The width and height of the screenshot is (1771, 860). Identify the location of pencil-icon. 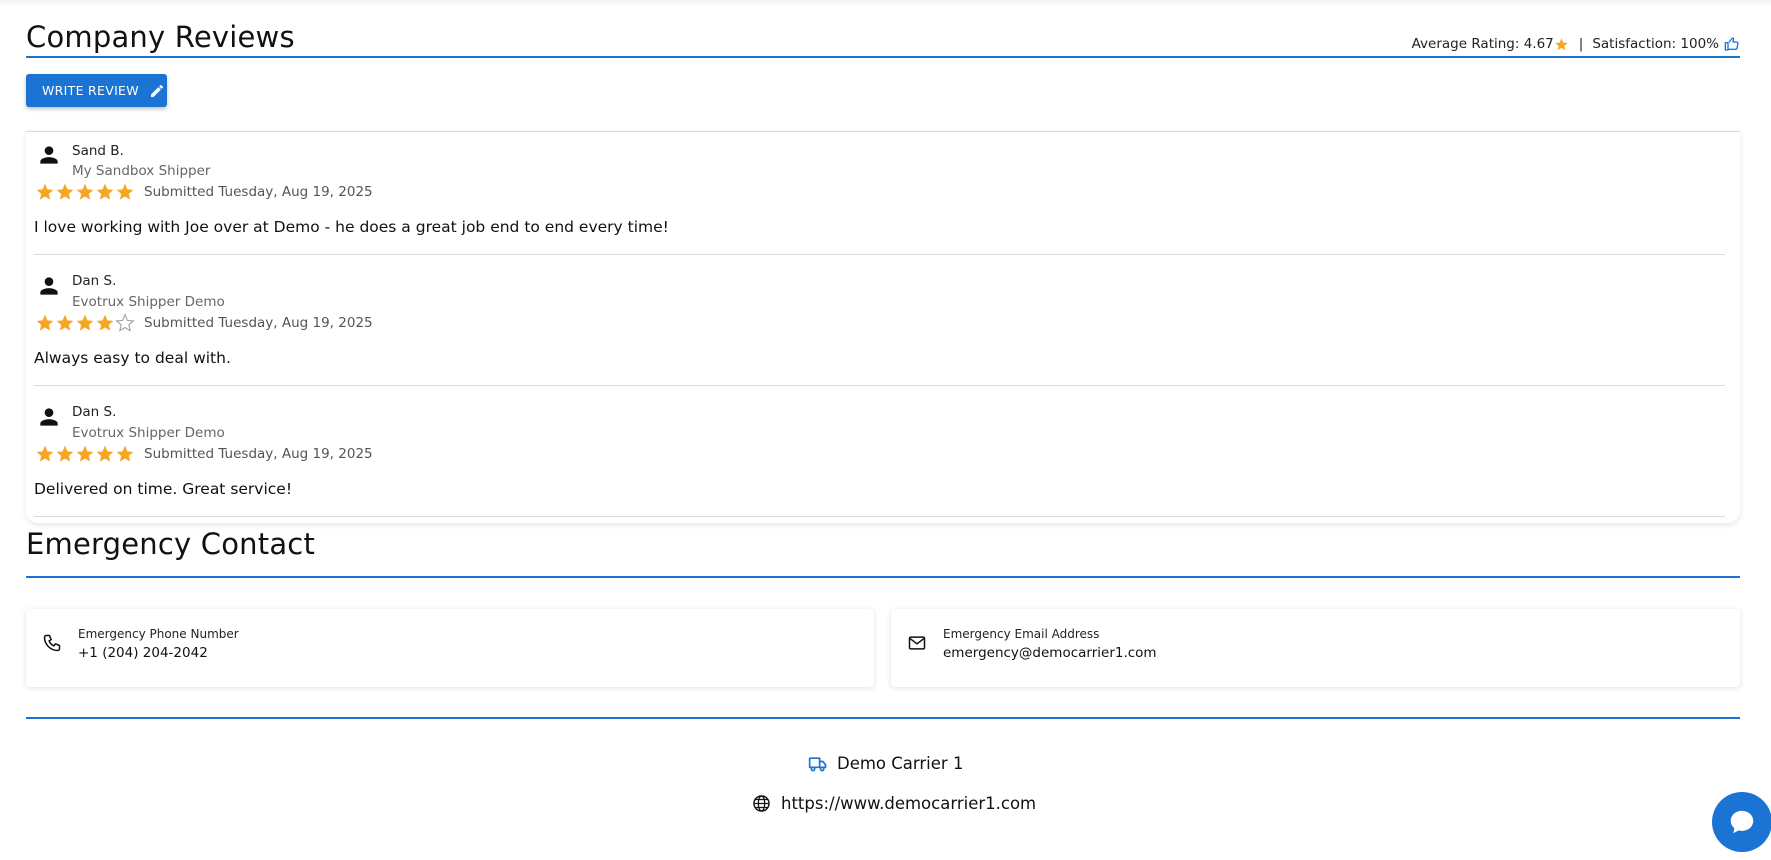
(157, 91).